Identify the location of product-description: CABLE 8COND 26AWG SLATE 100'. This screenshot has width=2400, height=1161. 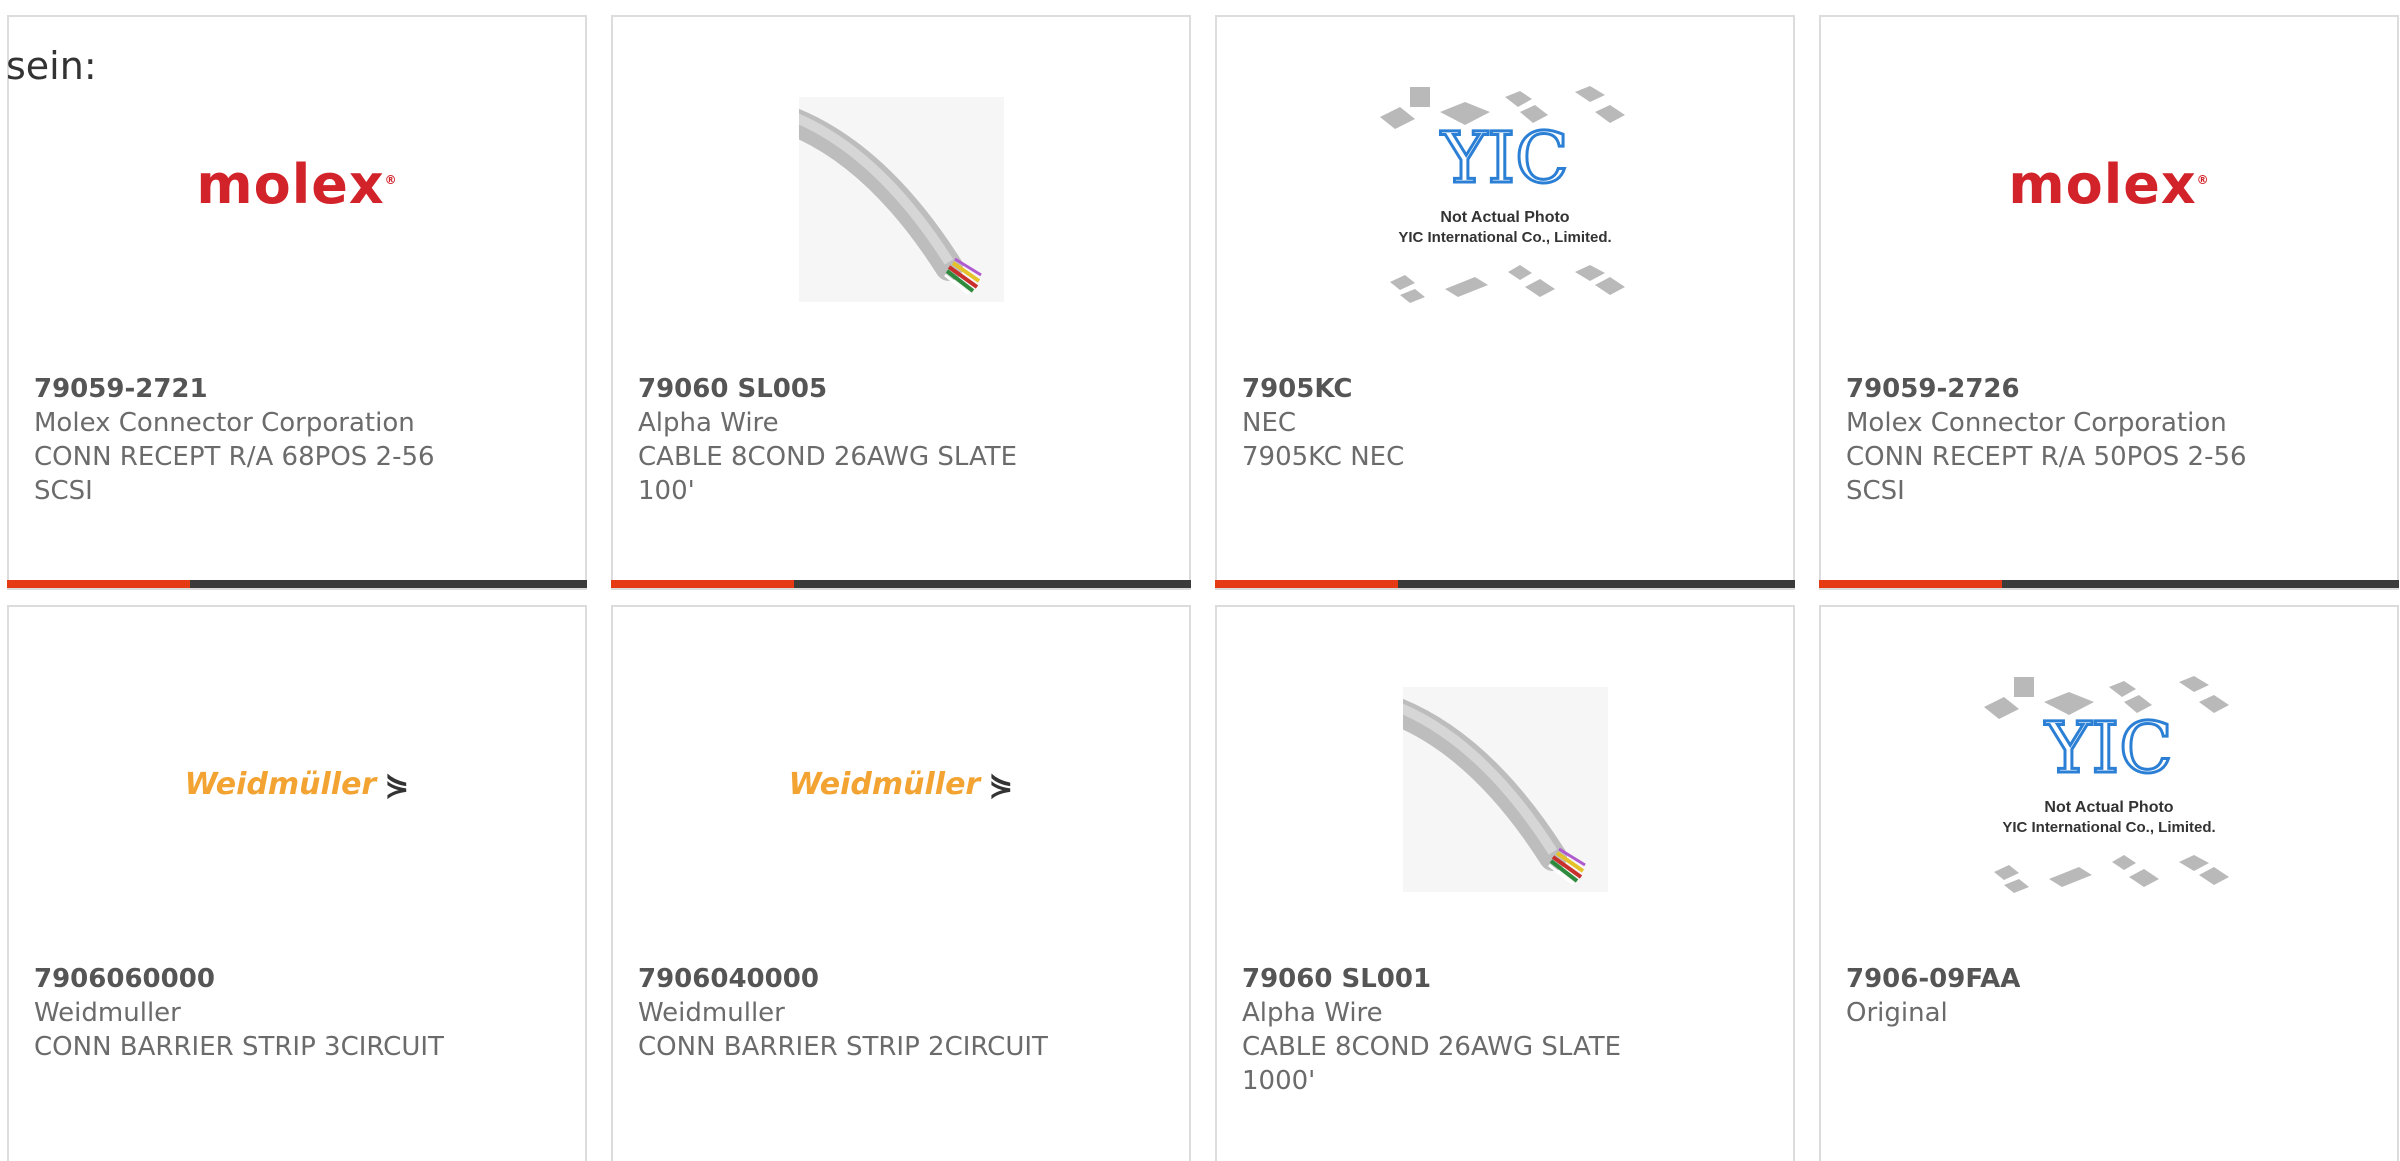
(828, 474).